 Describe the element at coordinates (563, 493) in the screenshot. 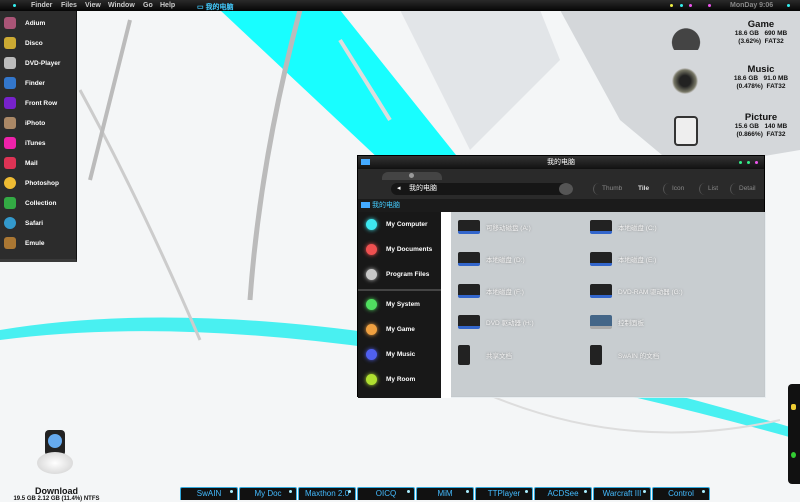

I see `taskbar-acdsee: ACDSee` at that location.